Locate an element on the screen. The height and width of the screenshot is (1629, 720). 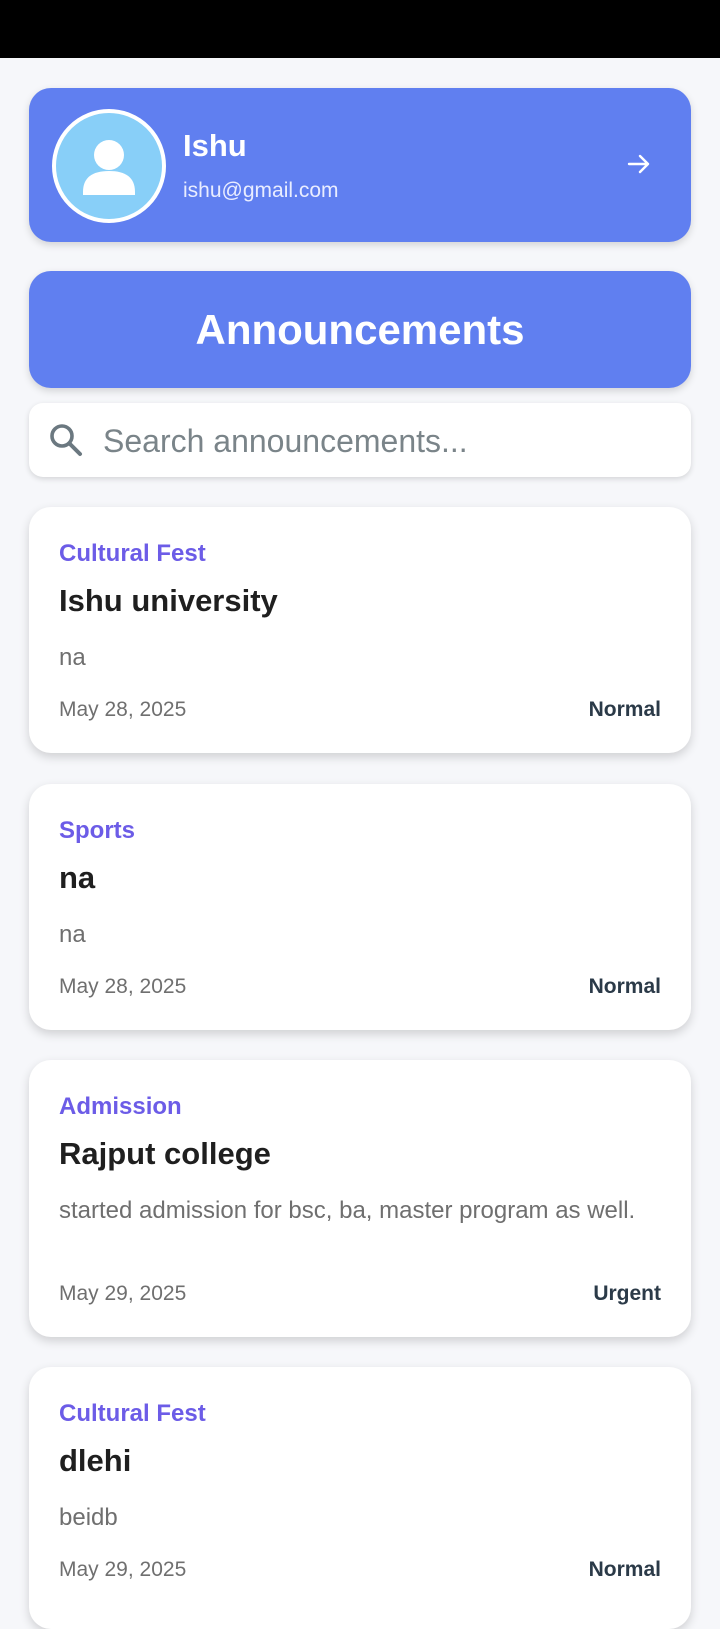
announcement-title: na is located at coordinates (77, 877).